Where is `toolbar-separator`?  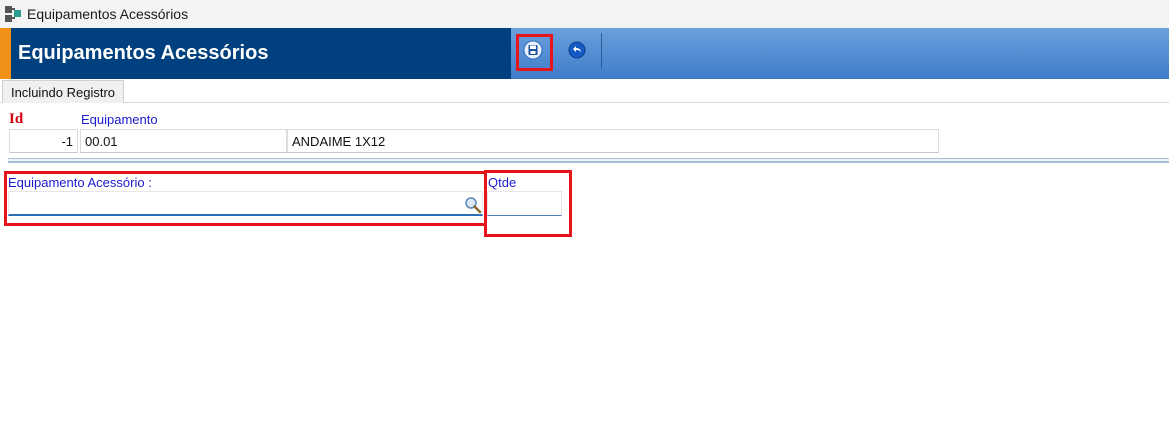
toolbar-separator is located at coordinates (601, 51).